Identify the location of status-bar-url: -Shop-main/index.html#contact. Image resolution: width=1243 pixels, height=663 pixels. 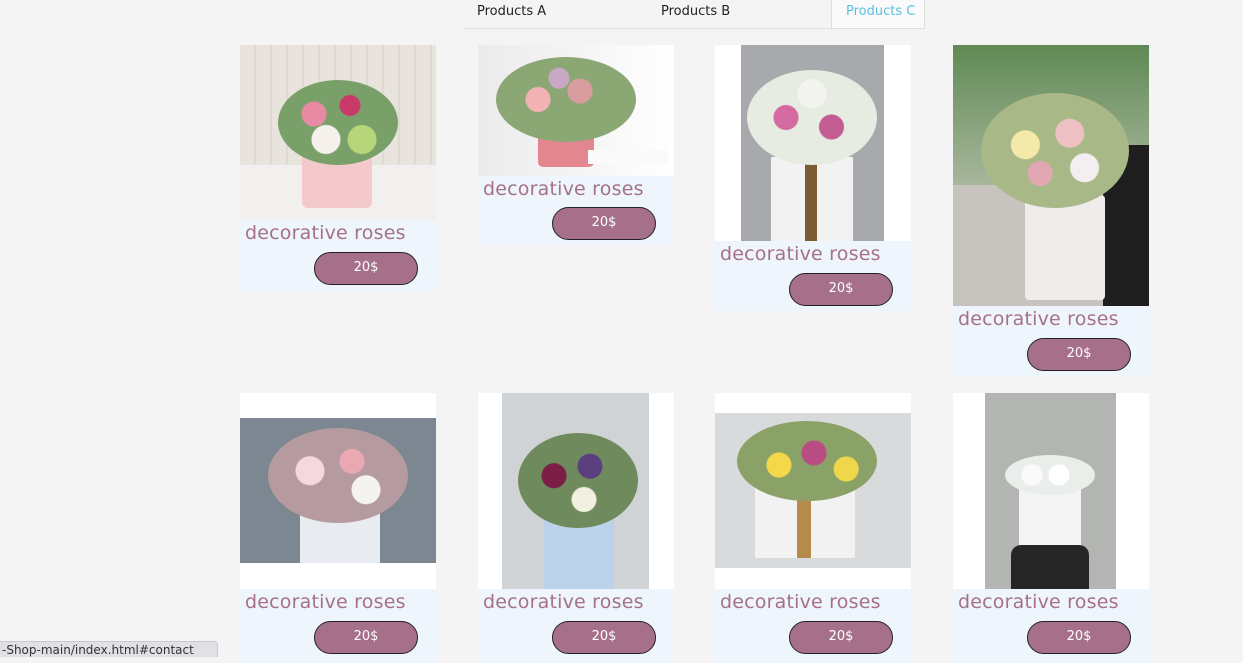
(109, 649).